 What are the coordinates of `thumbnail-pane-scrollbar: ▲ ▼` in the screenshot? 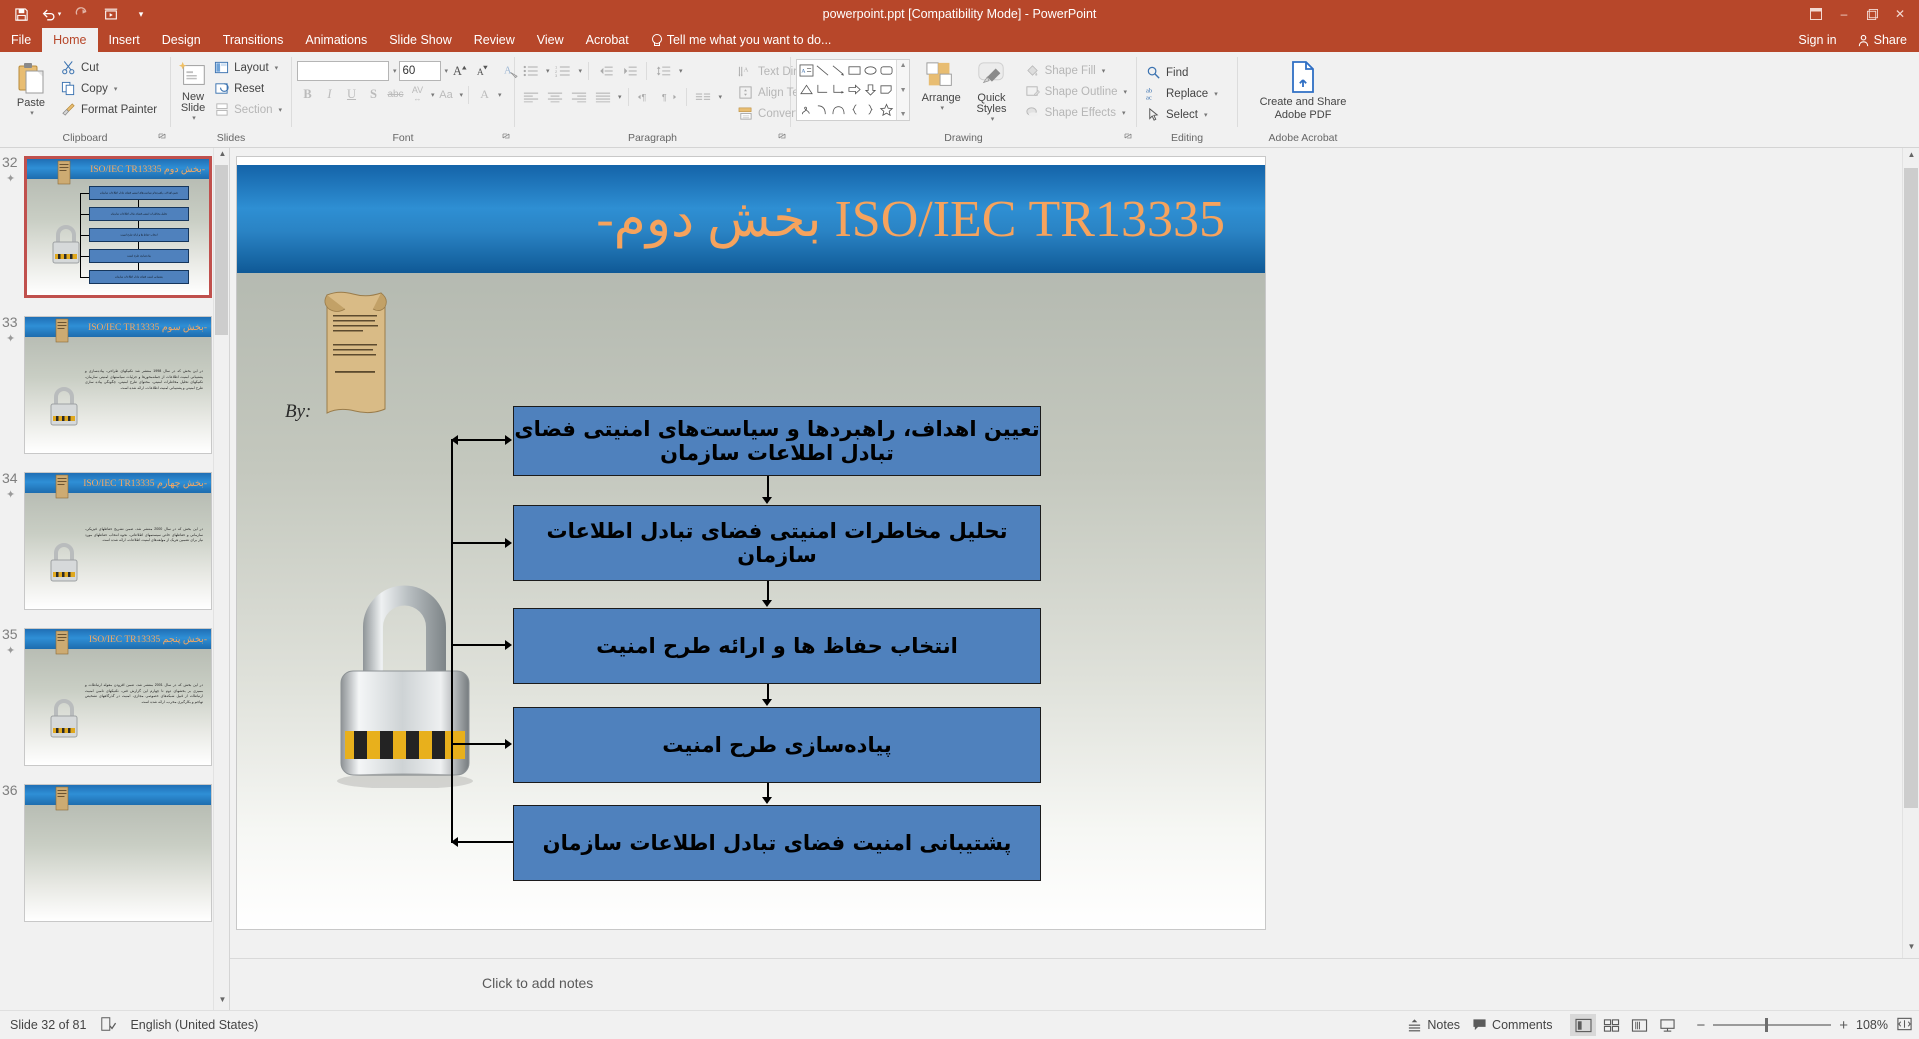 It's located at (221, 579).